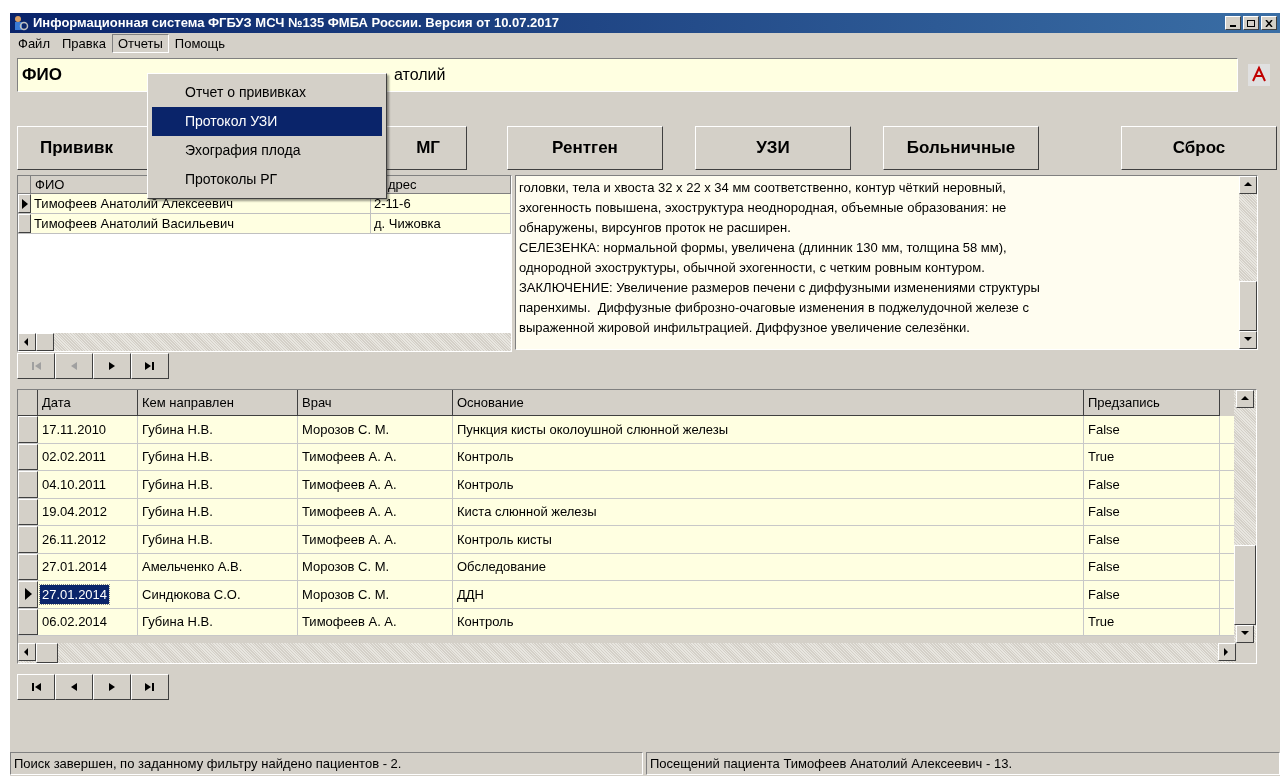 This screenshot has height=776, width=1288. What do you see at coordinates (763, 208) in the screenshot?
I see `report-line: эхогенность повышена, эхоструктура неоднородная, объемные образования: не` at bounding box center [763, 208].